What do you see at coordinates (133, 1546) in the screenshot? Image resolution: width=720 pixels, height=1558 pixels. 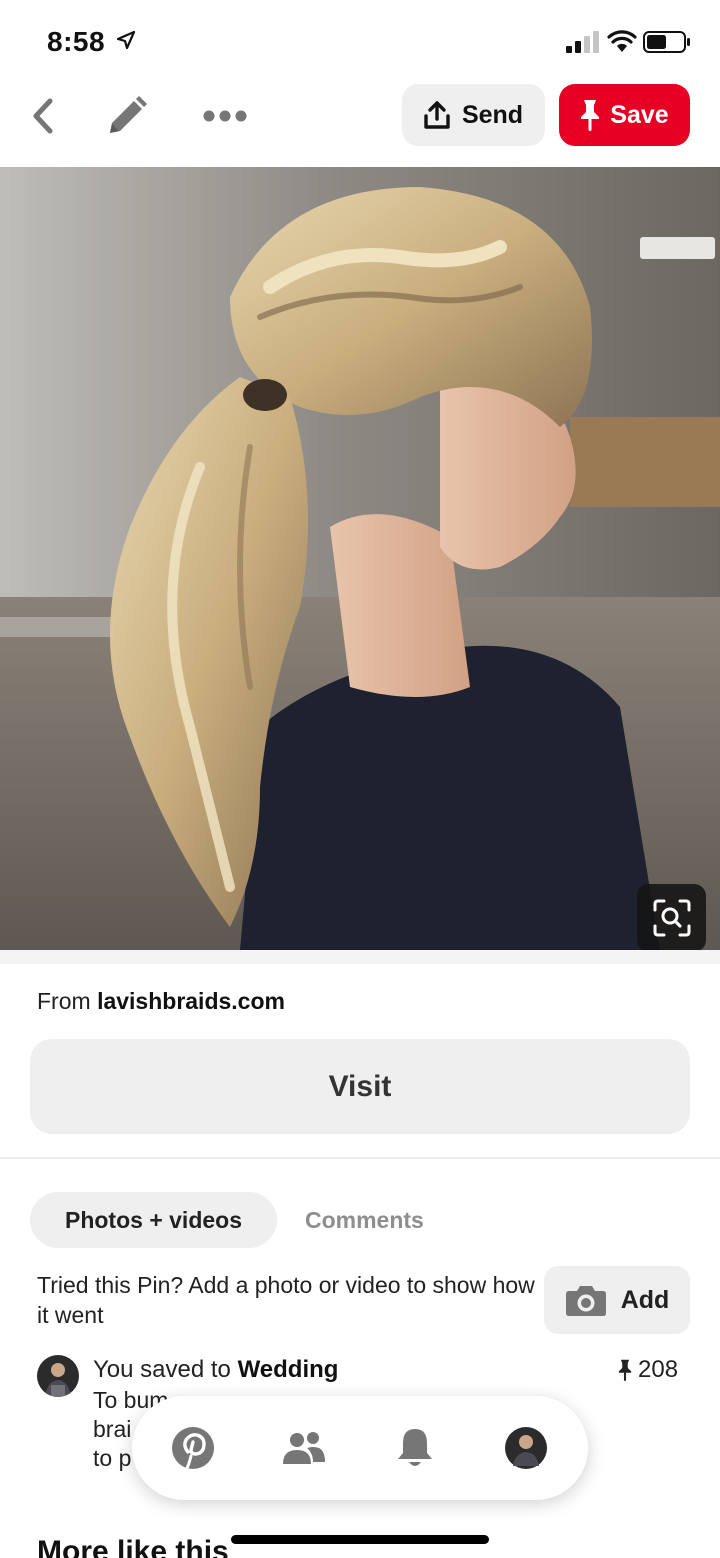 I see `more-like-this-heading: More like this` at bounding box center [133, 1546].